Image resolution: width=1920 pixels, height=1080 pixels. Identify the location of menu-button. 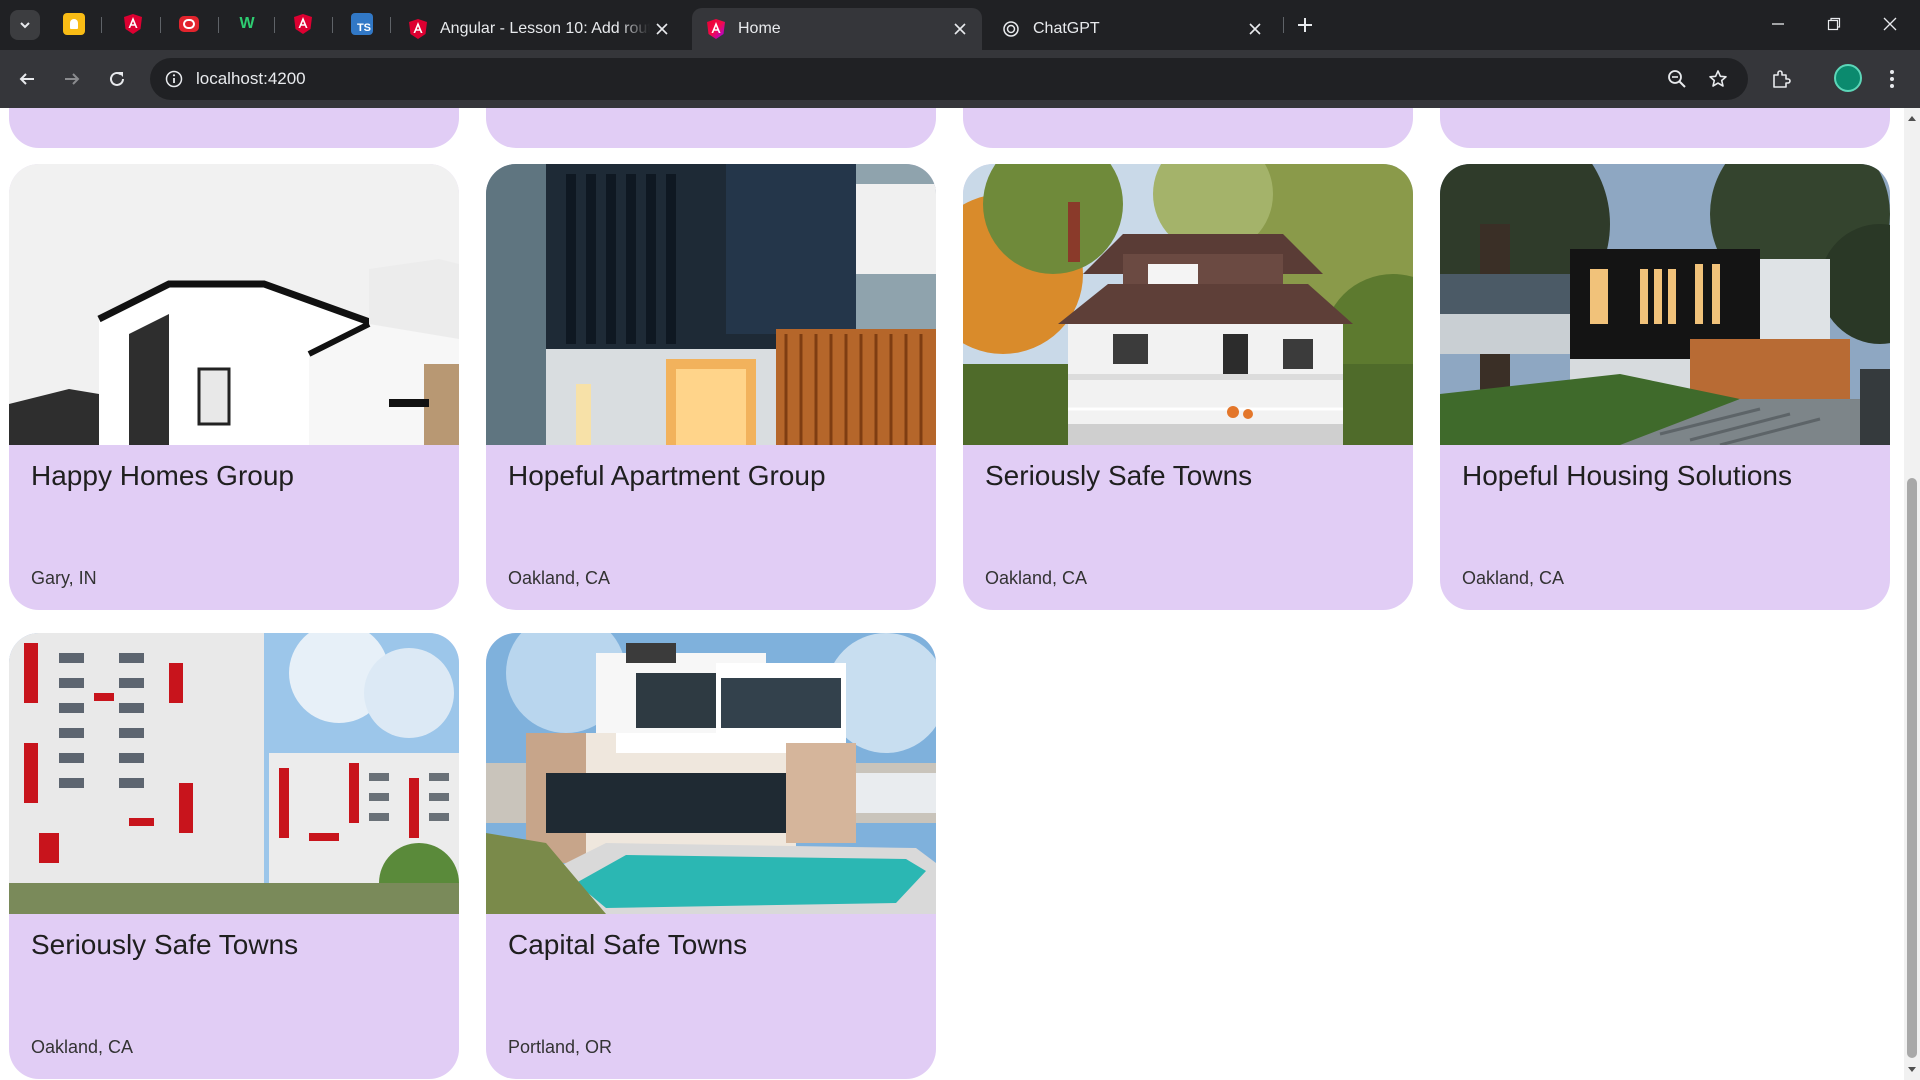
(1892, 79).